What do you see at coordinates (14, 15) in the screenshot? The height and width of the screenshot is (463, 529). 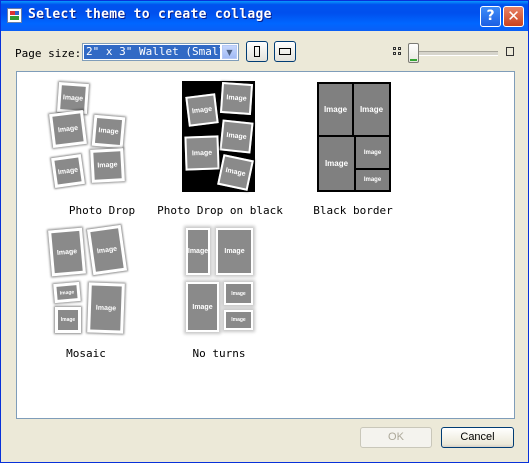 I see `collage-app-icon` at bounding box center [14, 15].